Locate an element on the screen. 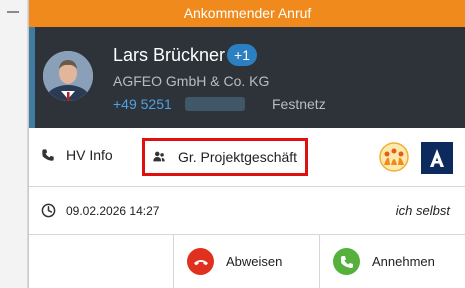  phone-accept-icon is located at coordinates (346, 261).